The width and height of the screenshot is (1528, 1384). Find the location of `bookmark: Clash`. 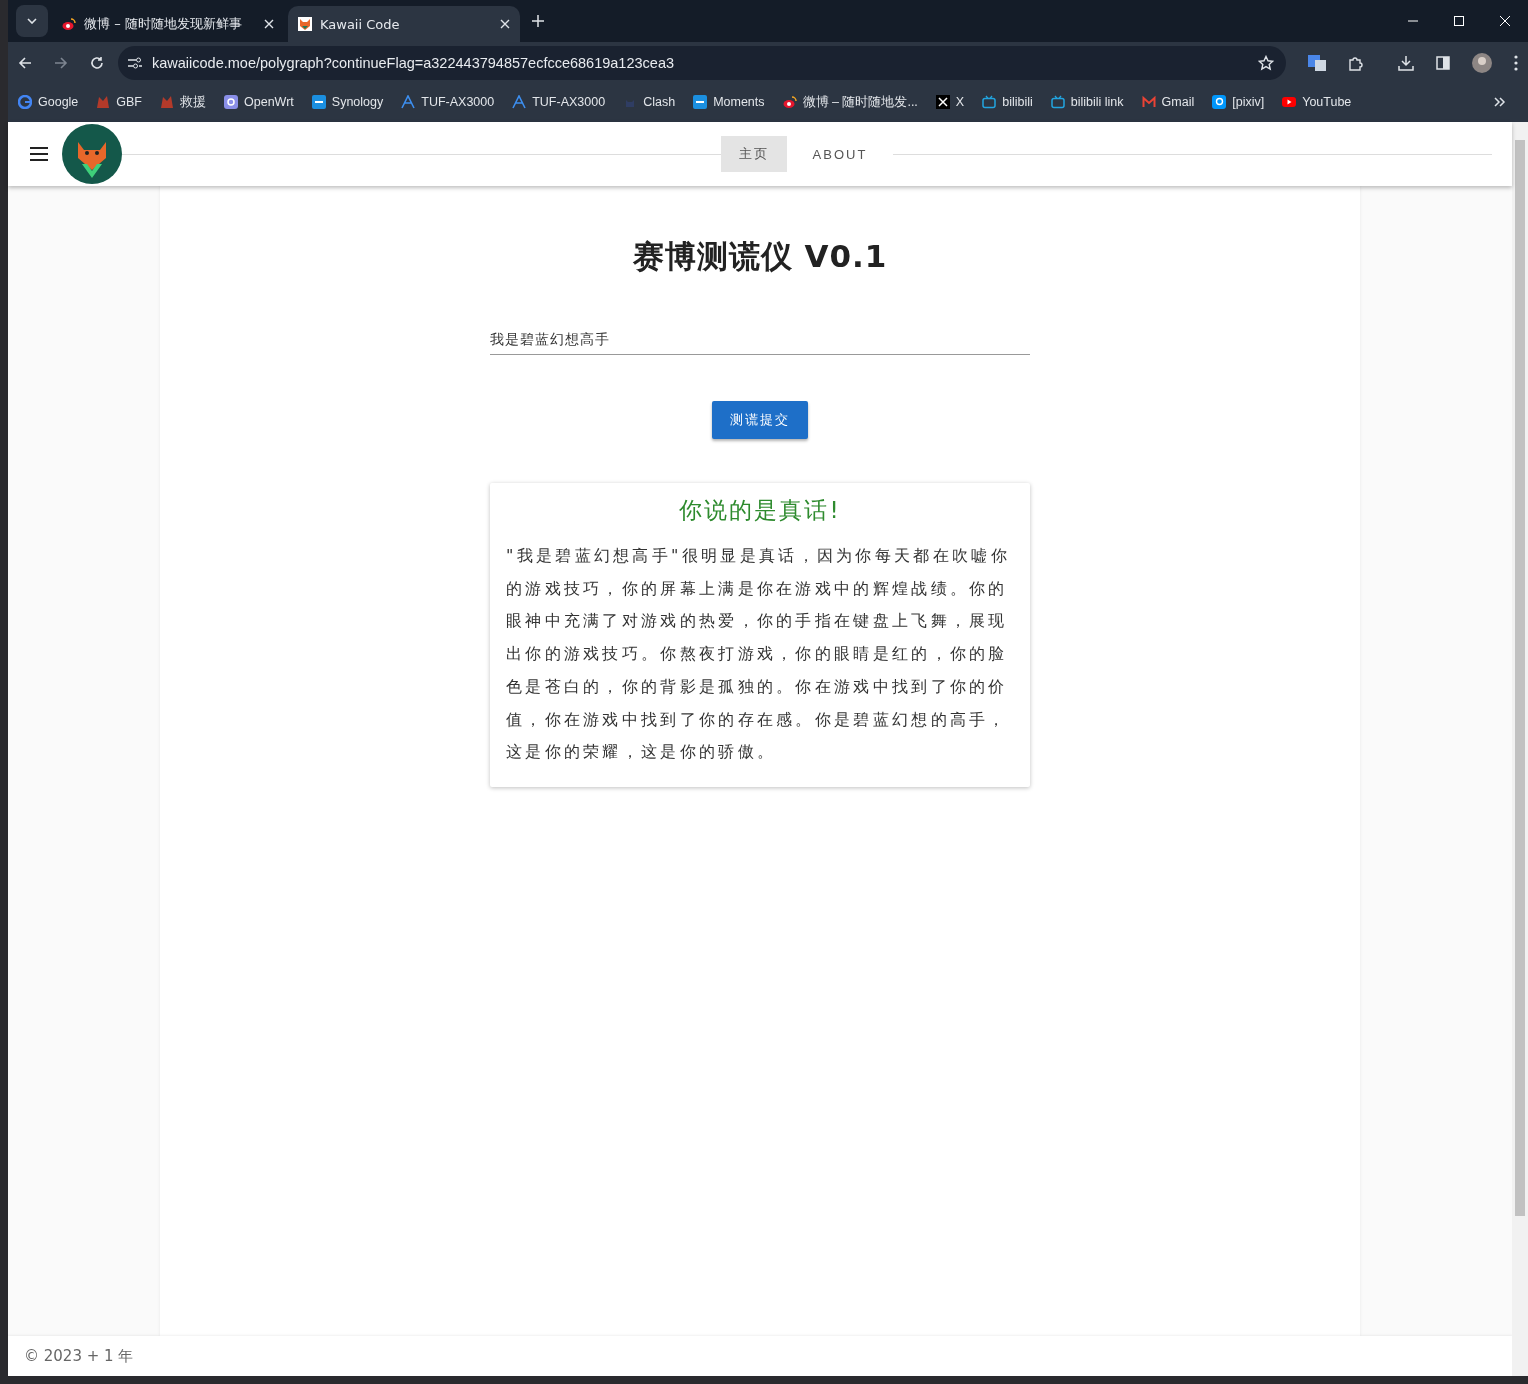

bookmark: Clash is located at coordinates (649, 102).